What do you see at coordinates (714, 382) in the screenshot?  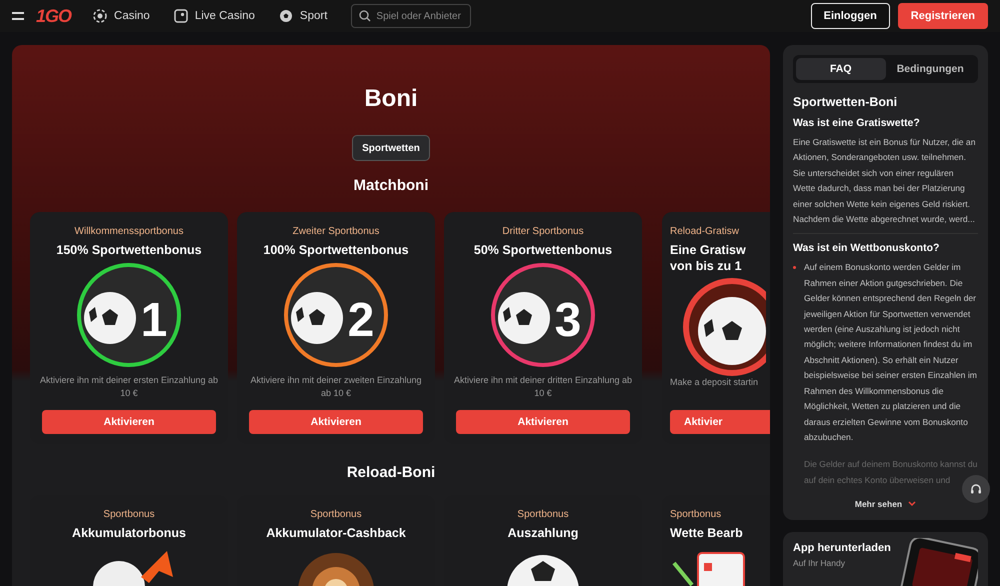 I see `bonus-description: Make a deposit startin` at bounding box center [714, 382].